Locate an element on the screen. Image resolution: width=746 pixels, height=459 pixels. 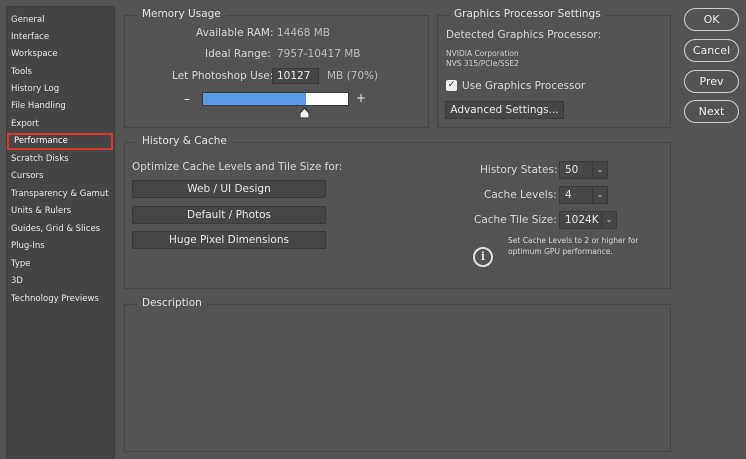
available-ram-label: Available RAM: is located at coordinates (235, 33).